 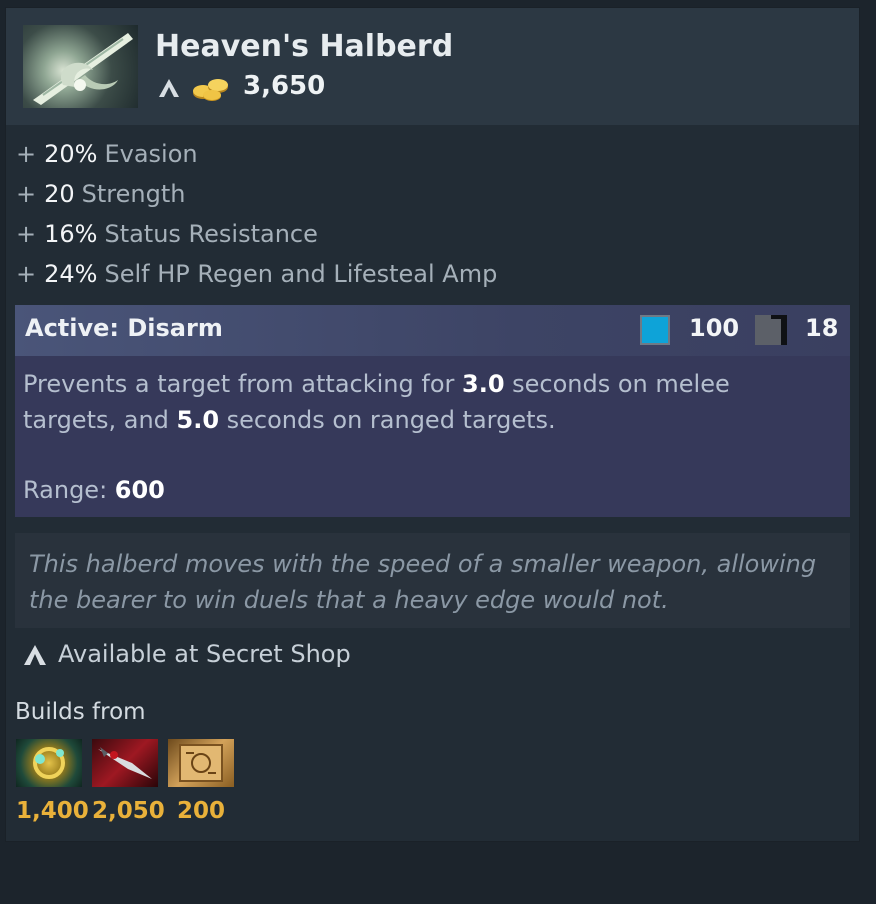 What do you see at coordinates (284, 86) in the screenshot?
I see `item-cost: 3,650` at bounding box center [284, 86].